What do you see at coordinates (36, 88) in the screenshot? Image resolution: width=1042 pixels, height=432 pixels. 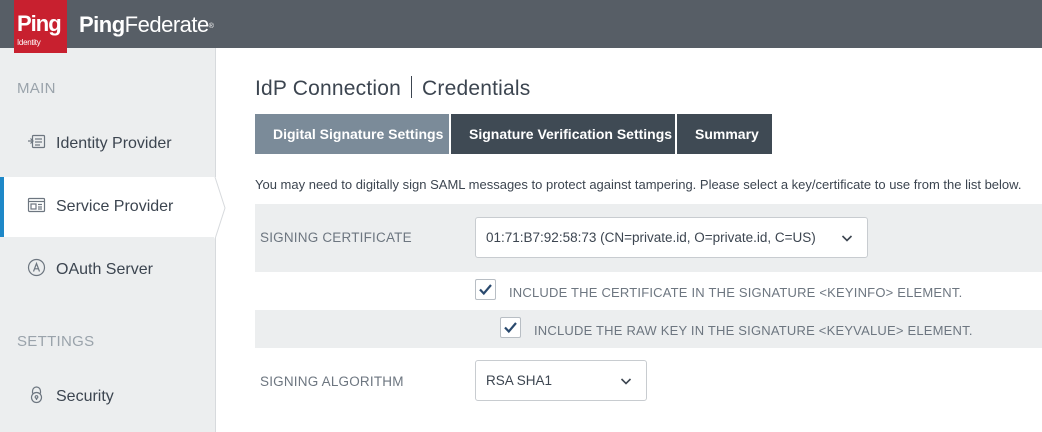 I see `sidebar-section-main: MAIN` at bounding box center [36, 88].